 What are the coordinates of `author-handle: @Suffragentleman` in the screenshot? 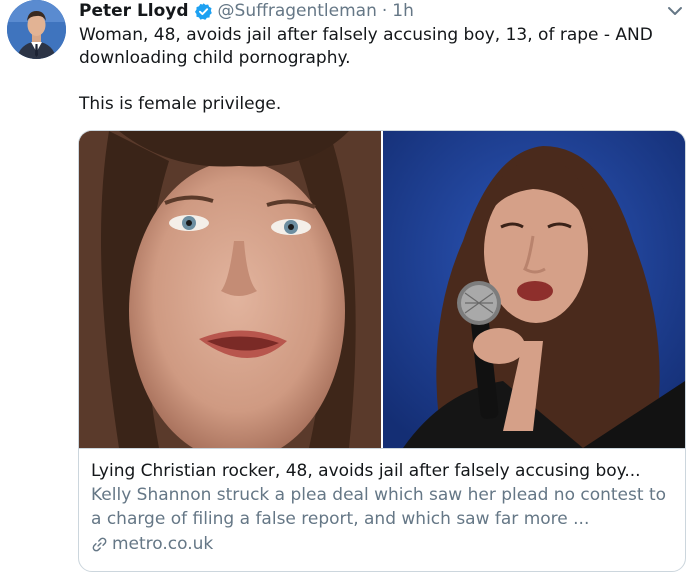 It's located at (297, 11).